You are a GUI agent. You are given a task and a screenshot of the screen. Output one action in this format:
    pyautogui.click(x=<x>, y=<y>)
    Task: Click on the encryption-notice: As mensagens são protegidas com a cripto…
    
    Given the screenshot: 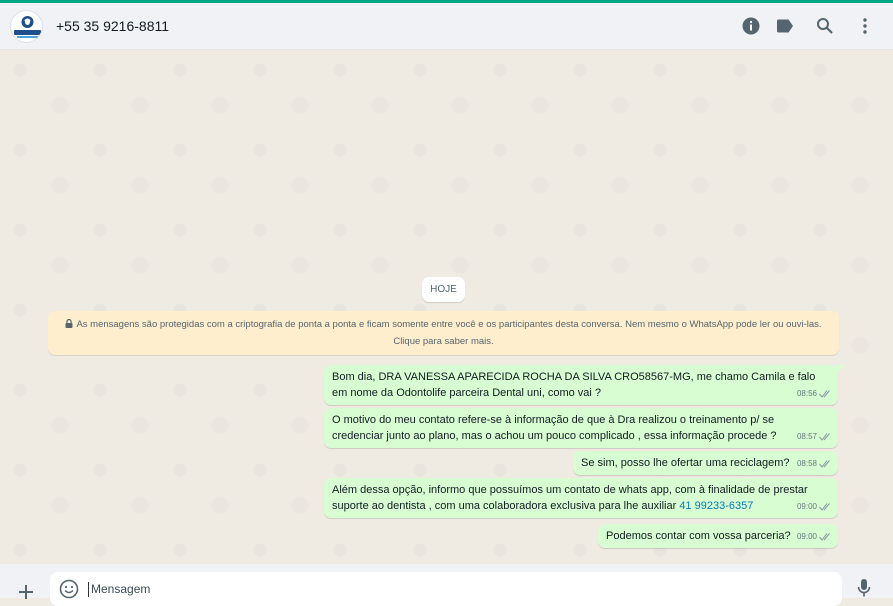 What is the action you would take?
    pyautogui.click(x=443, y=333)
    